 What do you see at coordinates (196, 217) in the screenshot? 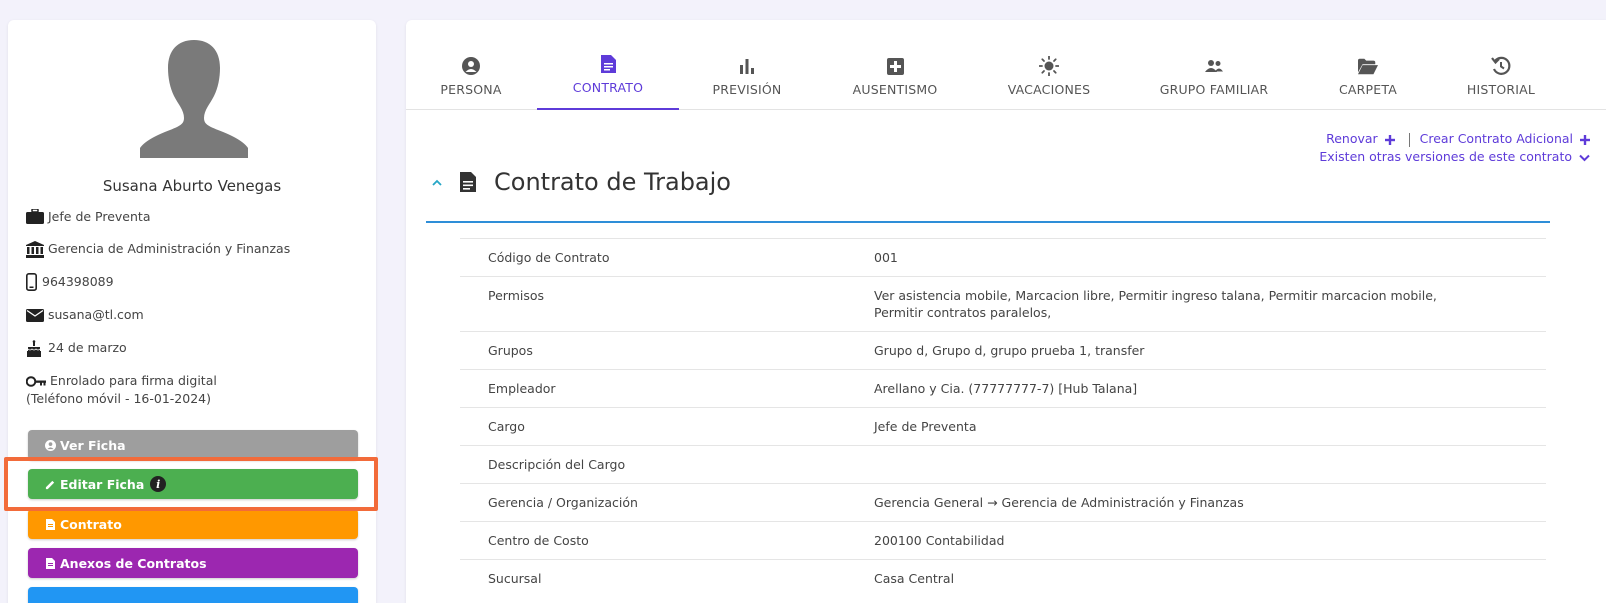
I see `position-row: Jefe de Preventa` at bounding box center [196, 217].